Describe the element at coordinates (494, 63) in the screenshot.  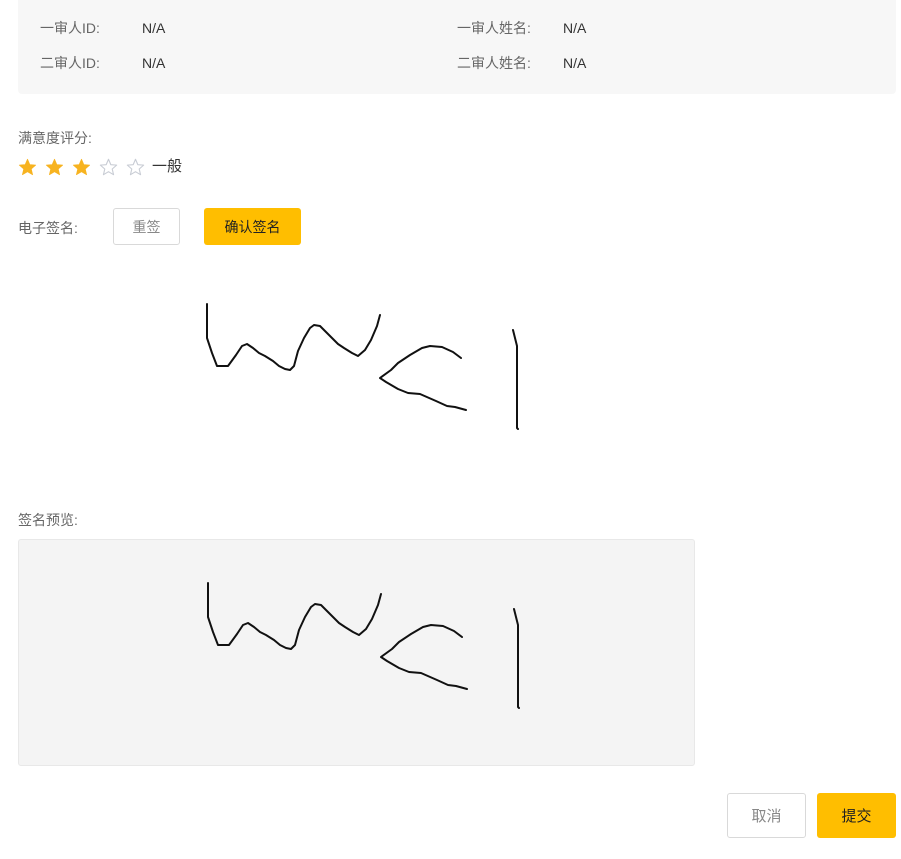
I see `second-reviewer-name-label: 二审人姓名:` at that location.